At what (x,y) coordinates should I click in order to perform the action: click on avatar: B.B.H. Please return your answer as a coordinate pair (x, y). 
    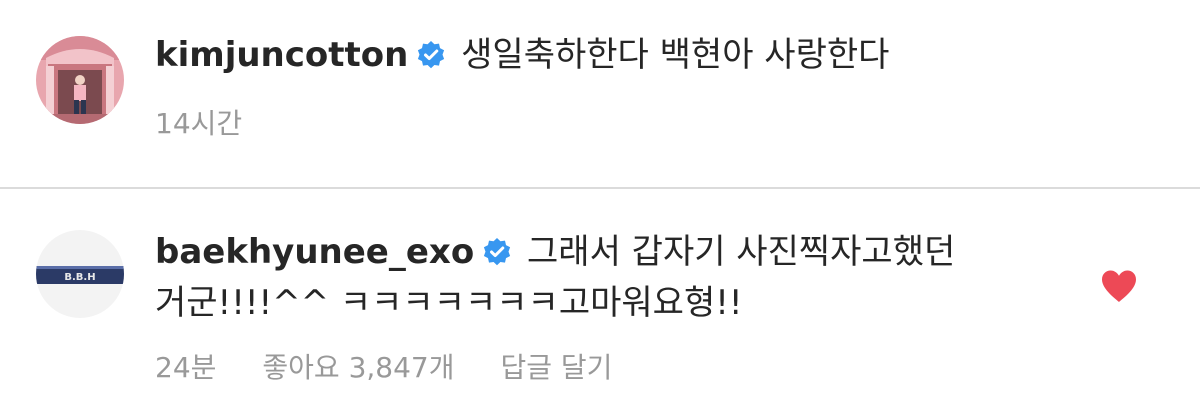
    Looking at the image, I should click on (80, 274).